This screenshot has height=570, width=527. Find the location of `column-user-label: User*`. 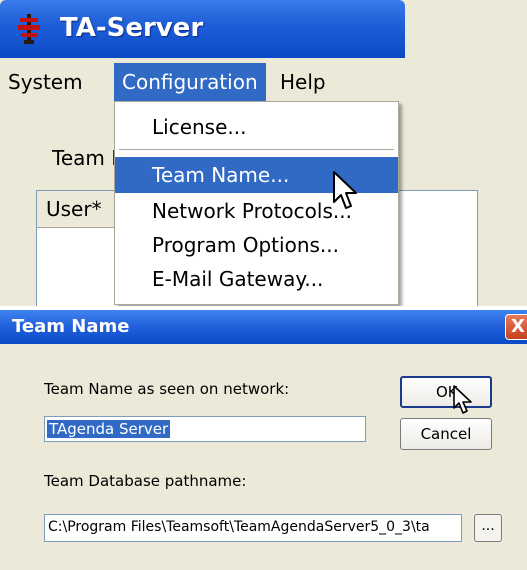

column-user-label: User* is located at coordinates (74, 209).